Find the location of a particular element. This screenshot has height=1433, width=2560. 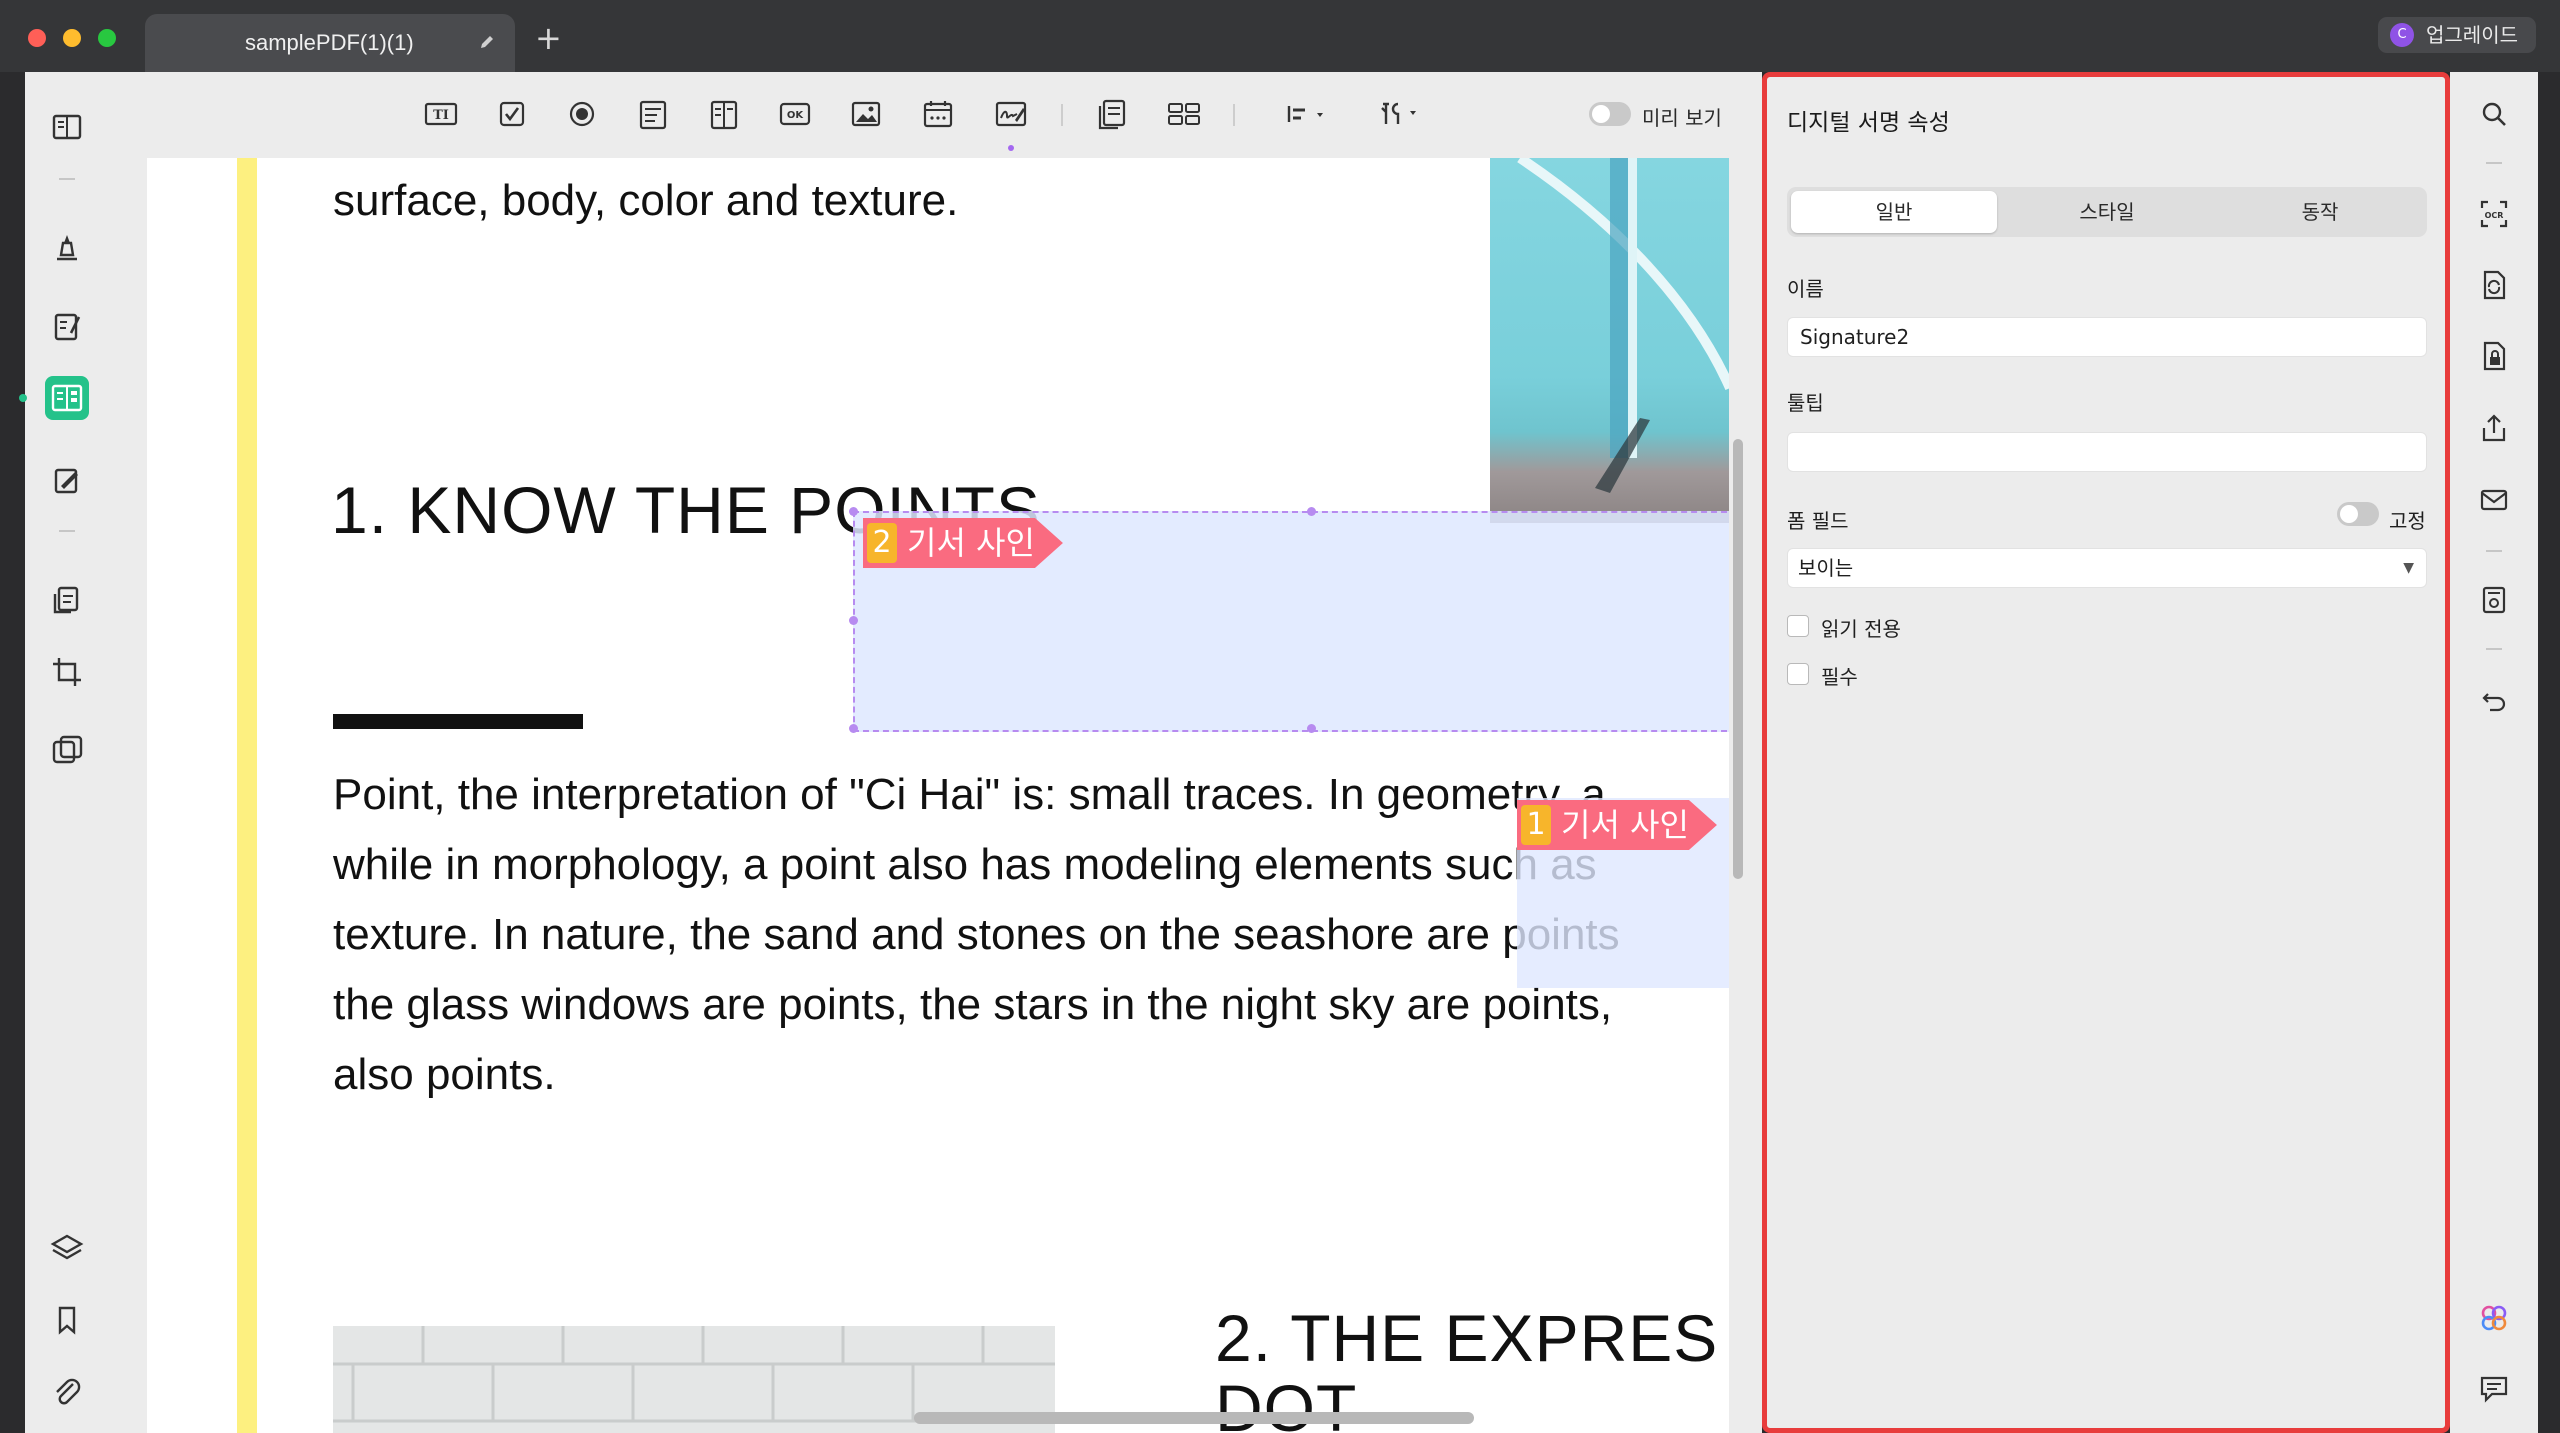

left-tool-rail is located at coordinates (64, 752).